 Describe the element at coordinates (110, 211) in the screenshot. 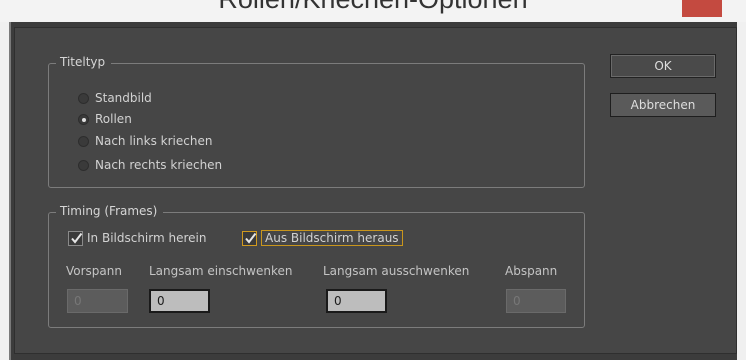

I see `timing-legend: Timing (Frames)` at that location.